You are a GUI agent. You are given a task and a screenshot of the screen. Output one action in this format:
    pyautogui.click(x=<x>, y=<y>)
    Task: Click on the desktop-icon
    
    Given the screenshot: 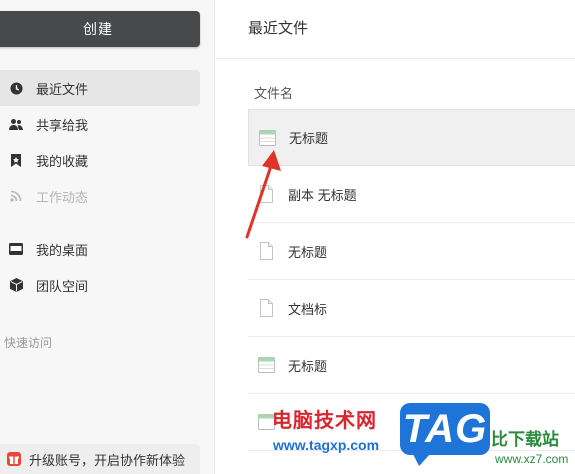 What is the action you would take?
    pyautogui.click(x=16, y=249)
    